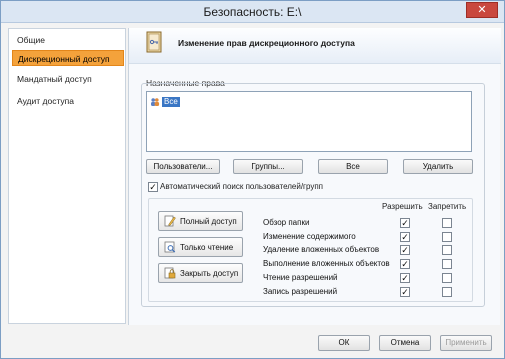 This screenshot has width=505, height=359. What do you see at coordinates (405, 237) in the screenshot?
I see `allow-checkbox-modify: ✓` at bounding box center [405, 237].